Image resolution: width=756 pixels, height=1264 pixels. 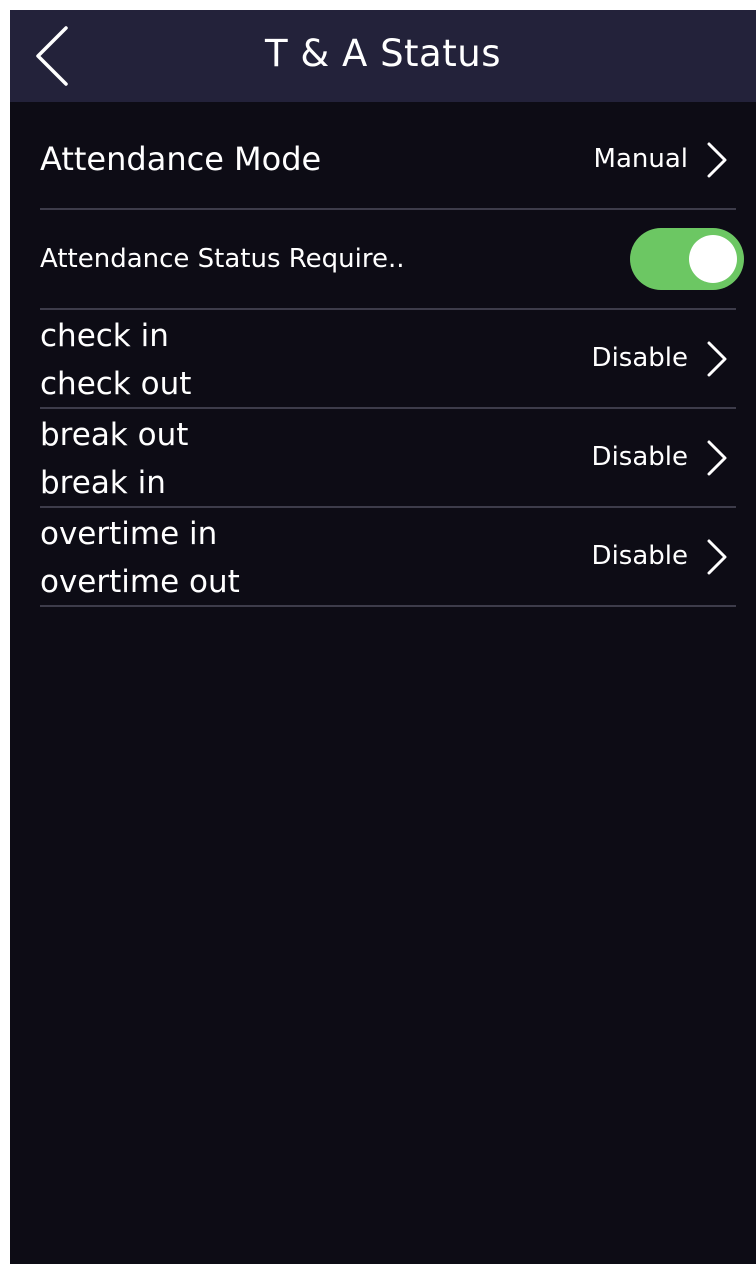 I want to click on break-out-in-value: Disable, so click(x=639, y=457).